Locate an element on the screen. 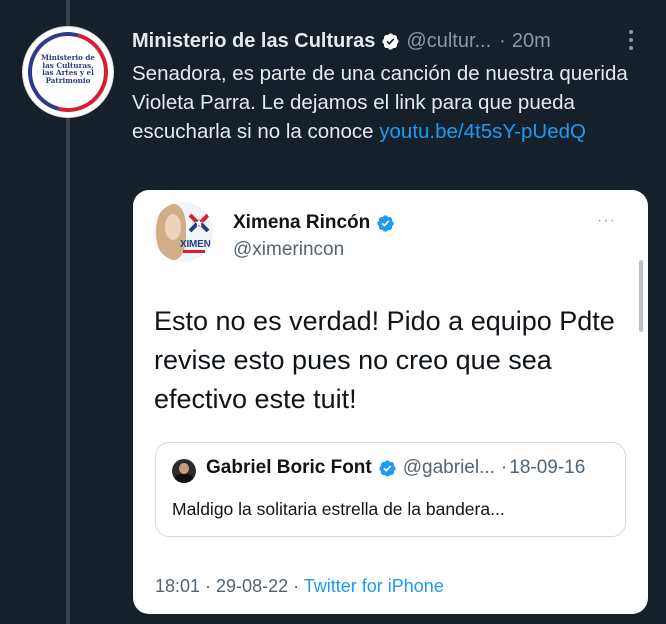 This screenshot has height=624, width=666. tweet-time: 20m is located at coordinates (531, 41).